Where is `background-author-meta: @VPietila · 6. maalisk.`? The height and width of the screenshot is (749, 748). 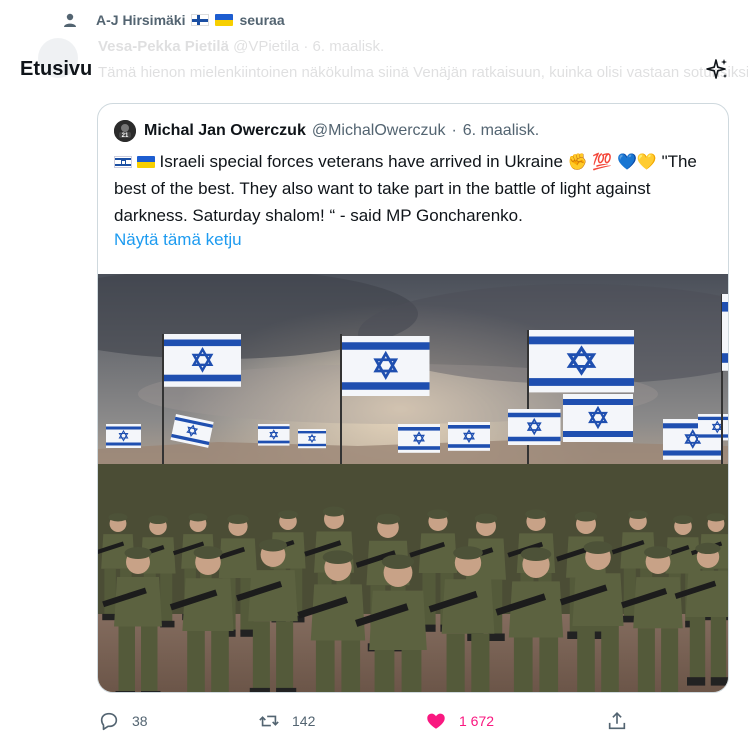
background-author-meta: @VPietila · 6. maalisk. is located at coordinates (309, 46).